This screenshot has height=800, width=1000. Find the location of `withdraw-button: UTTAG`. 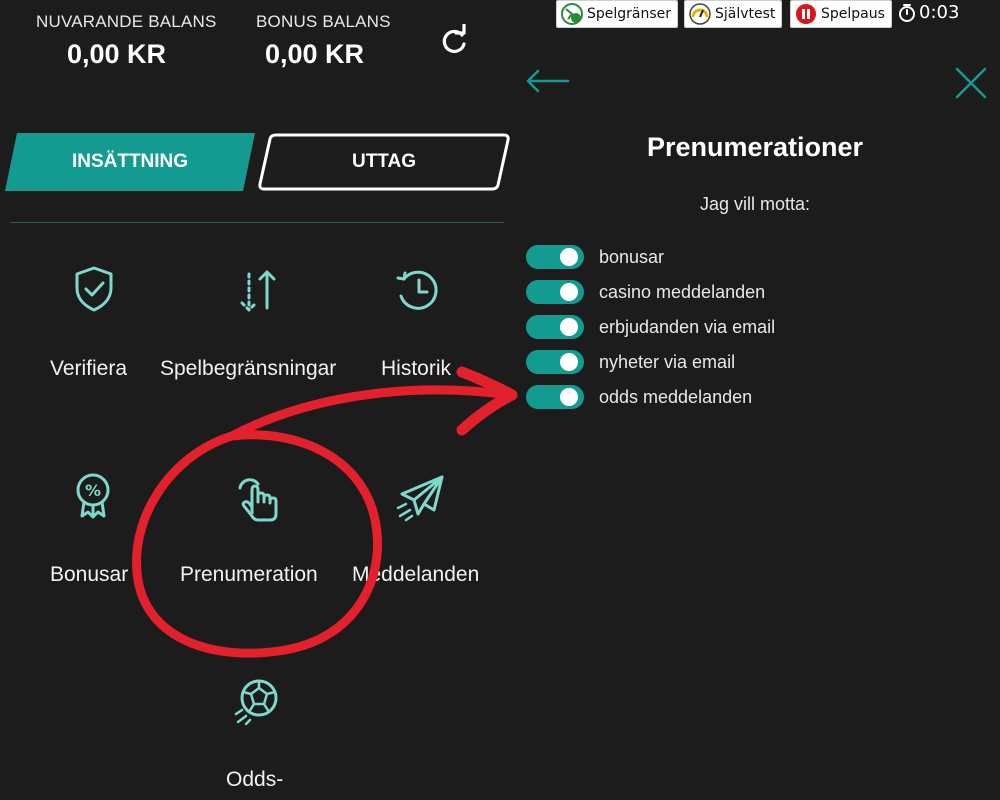

withdraw-button: UTTAG is located at coordinates (384, 162).